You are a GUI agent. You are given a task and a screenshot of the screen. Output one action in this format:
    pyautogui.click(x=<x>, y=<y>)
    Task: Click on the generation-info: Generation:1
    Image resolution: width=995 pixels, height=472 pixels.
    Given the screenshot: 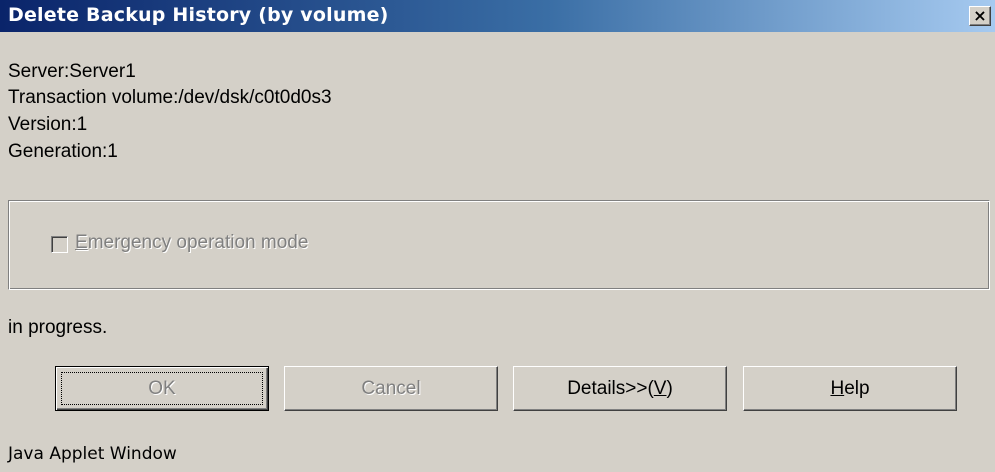 What is the action you would take?
    pyautogui.click(x=63, y=151)
    